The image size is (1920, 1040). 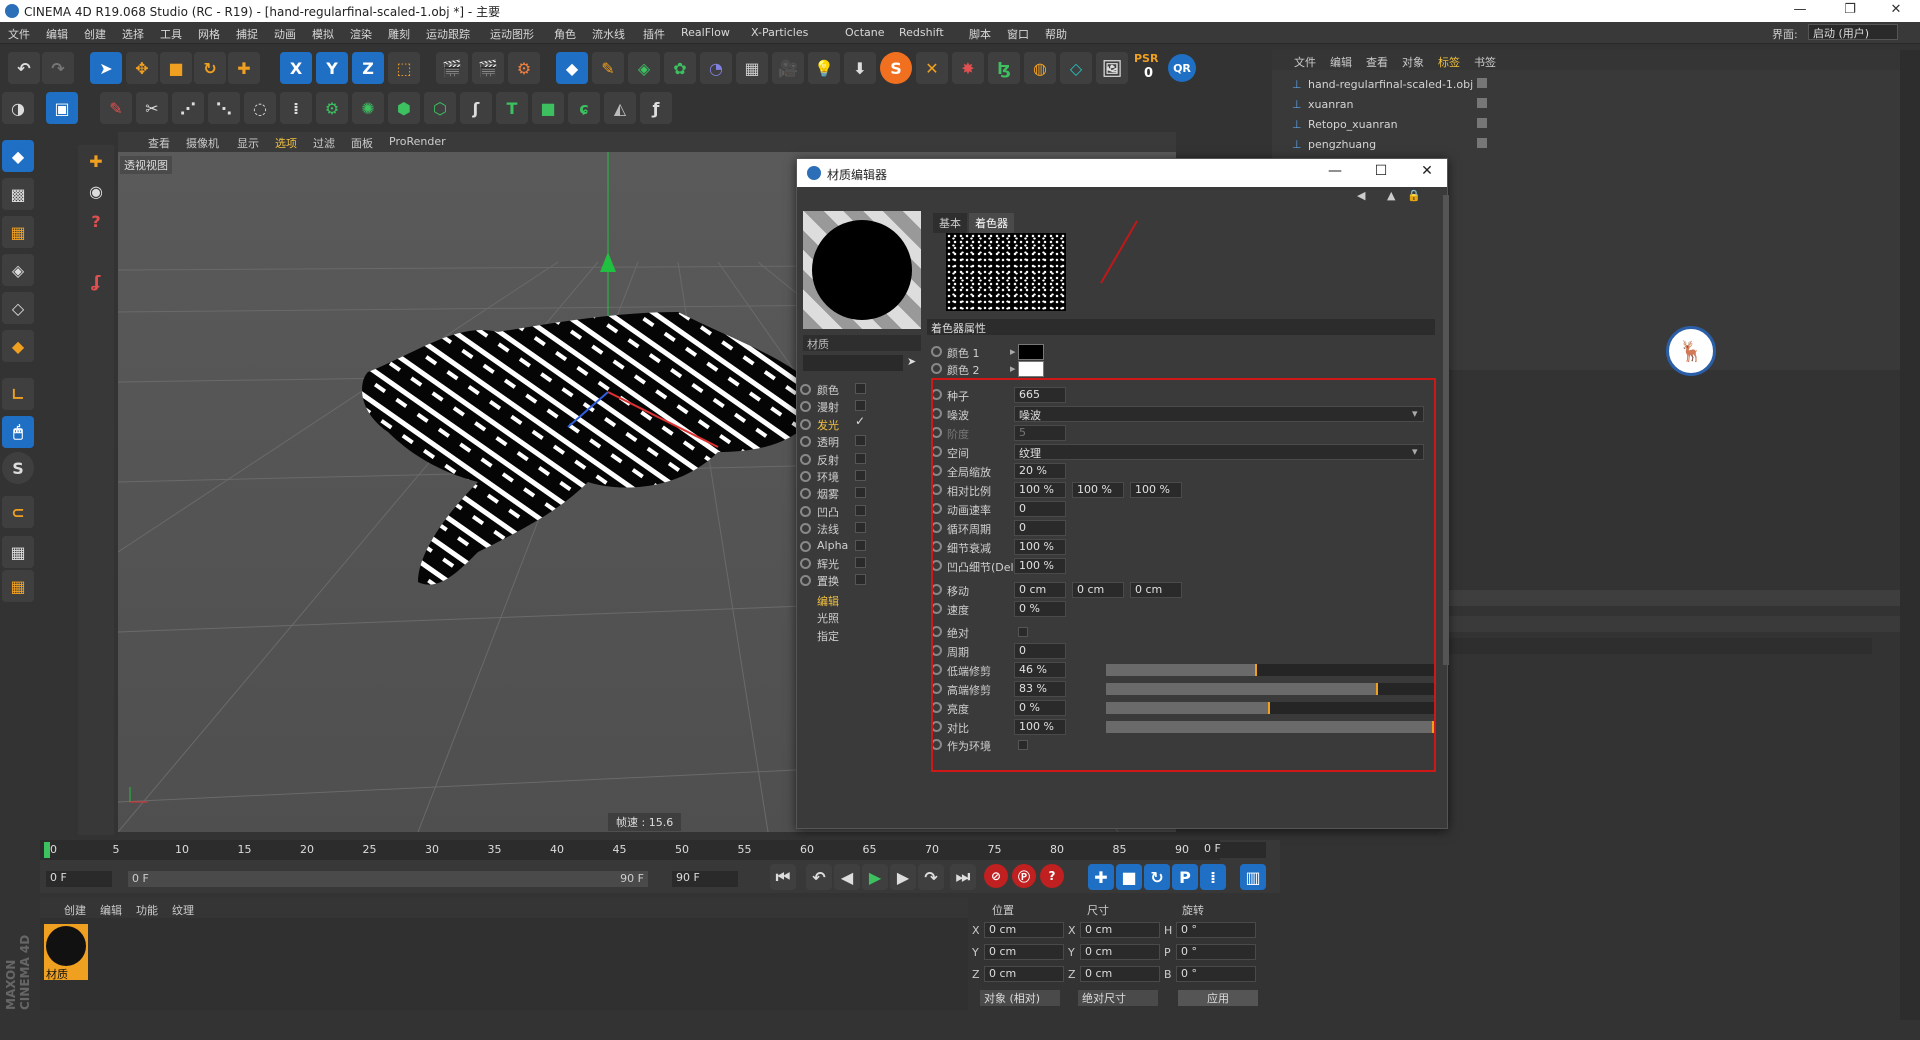 I want to click on sphere-snap-icon: ◑, so click(x=18, y=108).